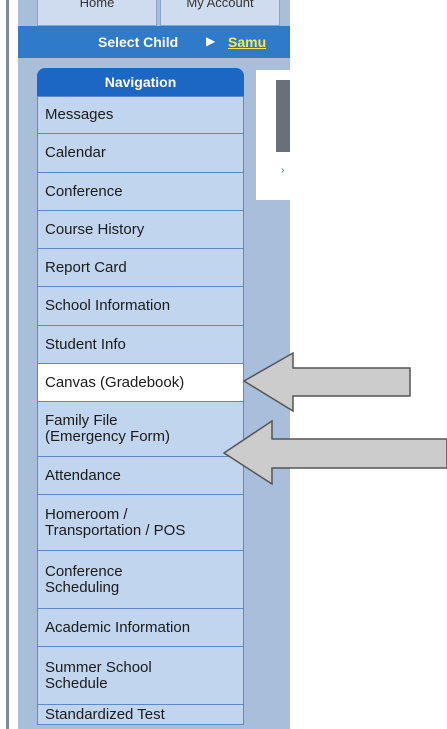  I want to click on pointer-overlay, so click(334, 418).